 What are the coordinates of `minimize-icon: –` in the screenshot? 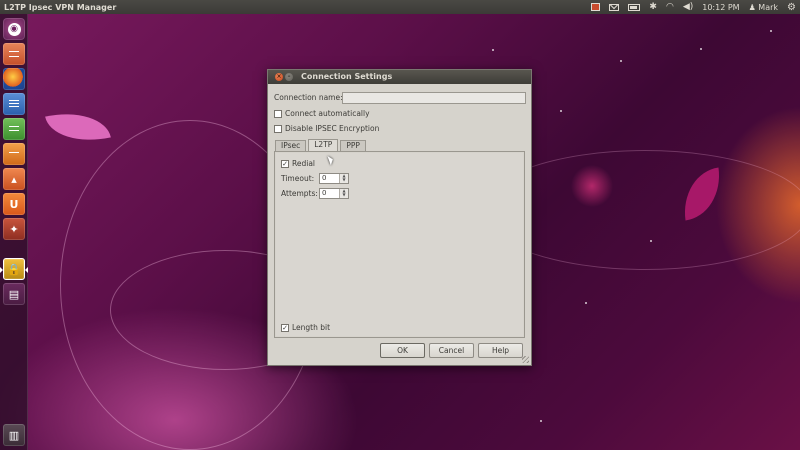 It's located at (289, 77).